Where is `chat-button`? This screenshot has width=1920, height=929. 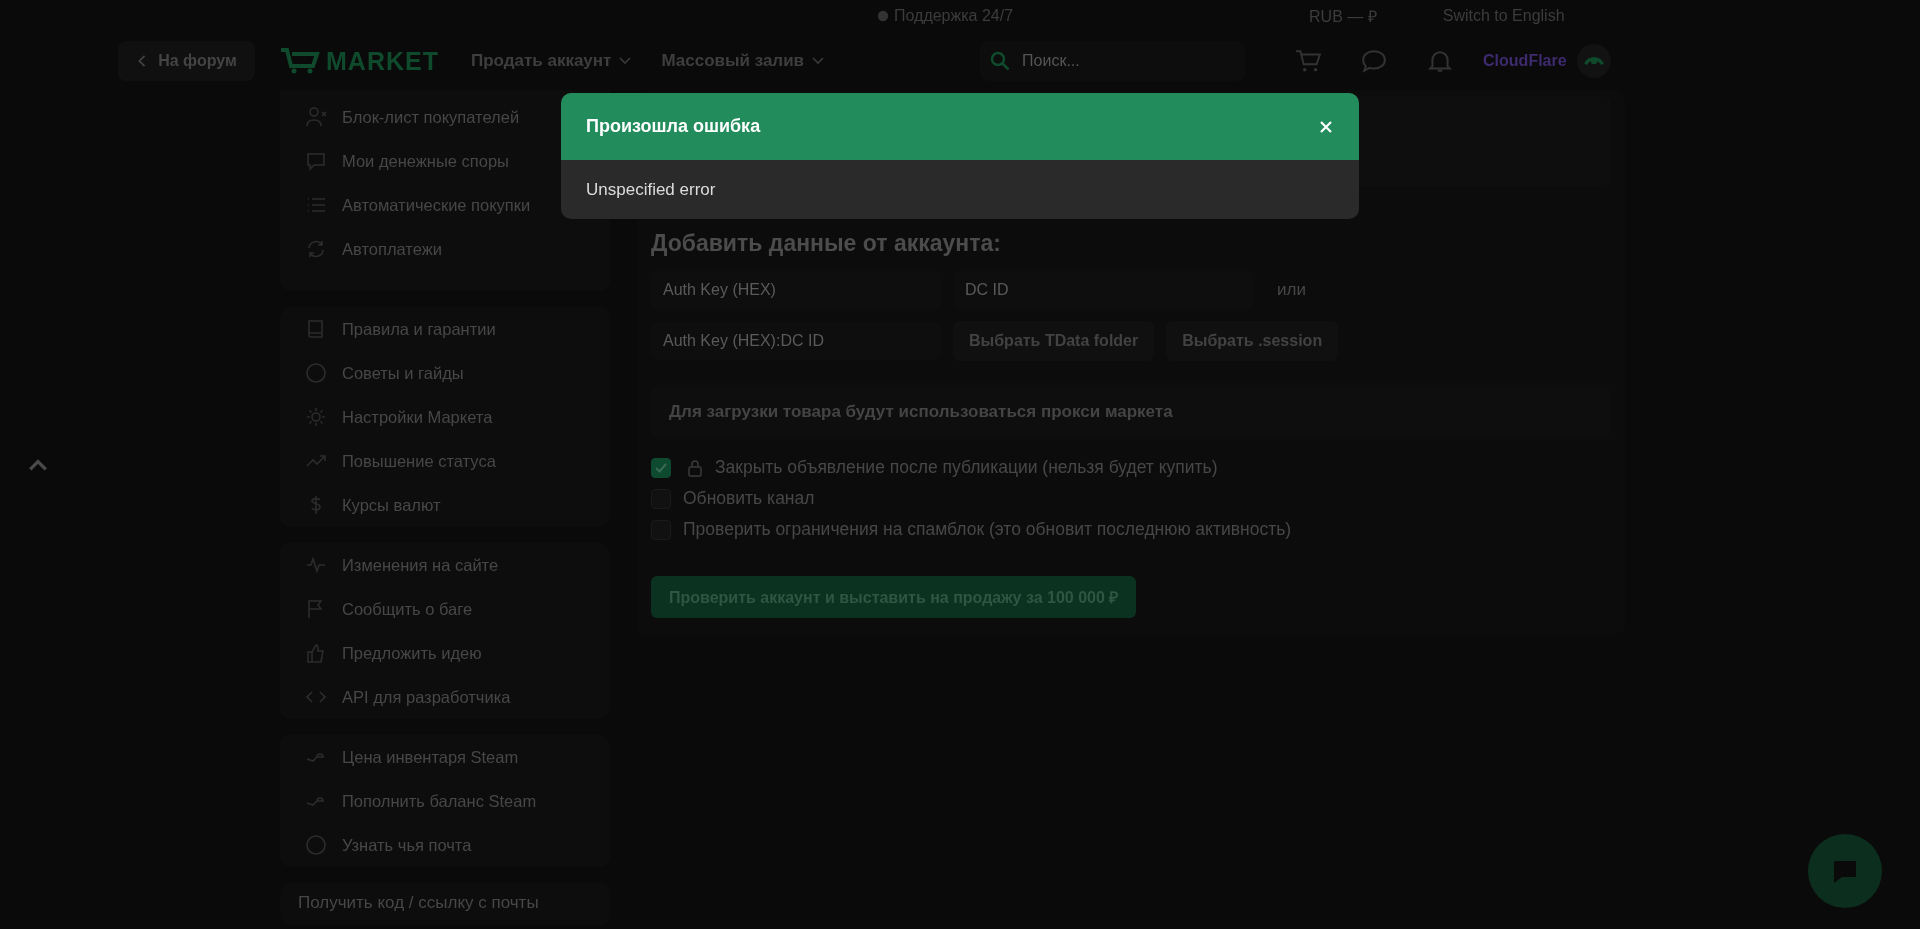 chat-button is located at coordinates (1845, 871).